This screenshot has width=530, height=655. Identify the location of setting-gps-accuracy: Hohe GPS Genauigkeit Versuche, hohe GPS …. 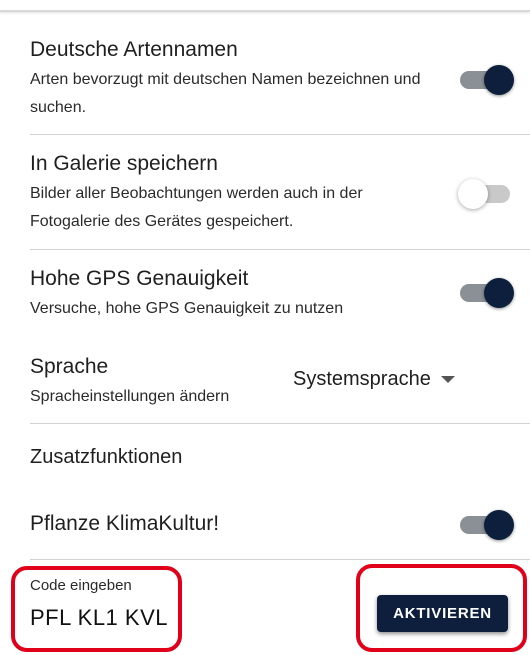
(273, 294).